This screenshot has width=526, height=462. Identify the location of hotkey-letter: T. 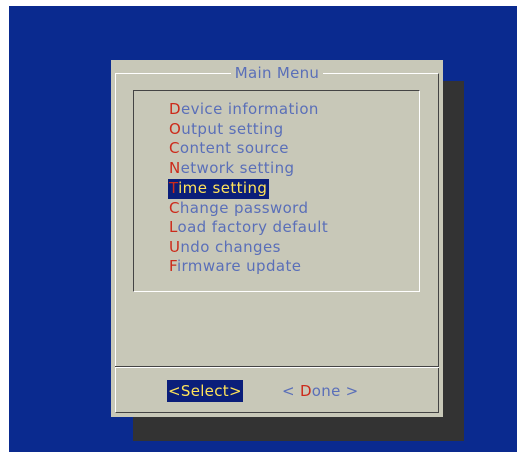
(174, 188).